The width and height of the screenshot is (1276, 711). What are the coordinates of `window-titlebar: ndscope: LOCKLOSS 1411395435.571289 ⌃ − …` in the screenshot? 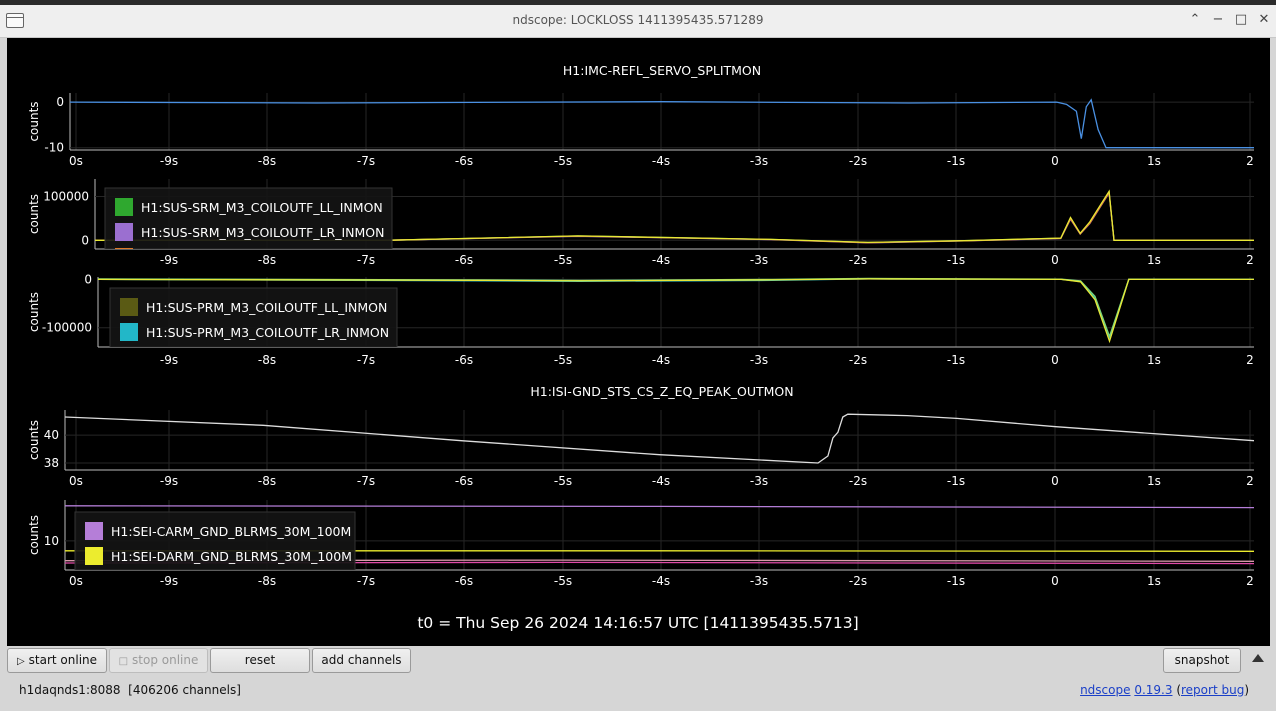 It's located at (638, 21).